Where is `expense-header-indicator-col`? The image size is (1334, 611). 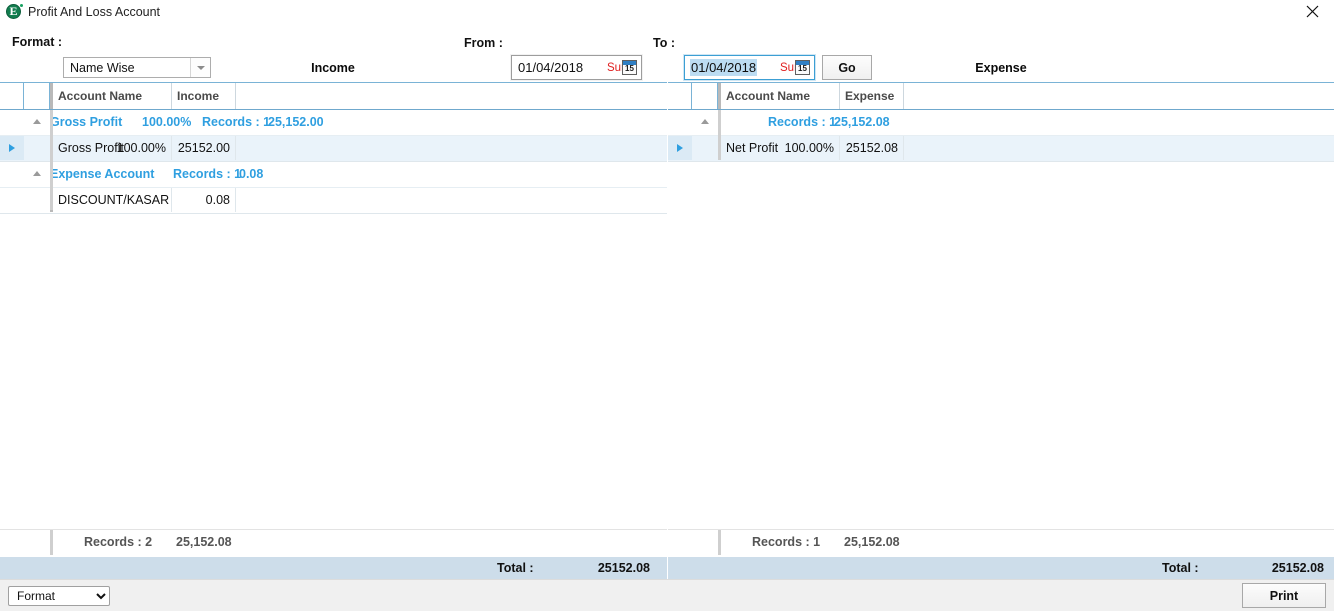
expense-header-indicator-col is located at coordinates (680, 96).